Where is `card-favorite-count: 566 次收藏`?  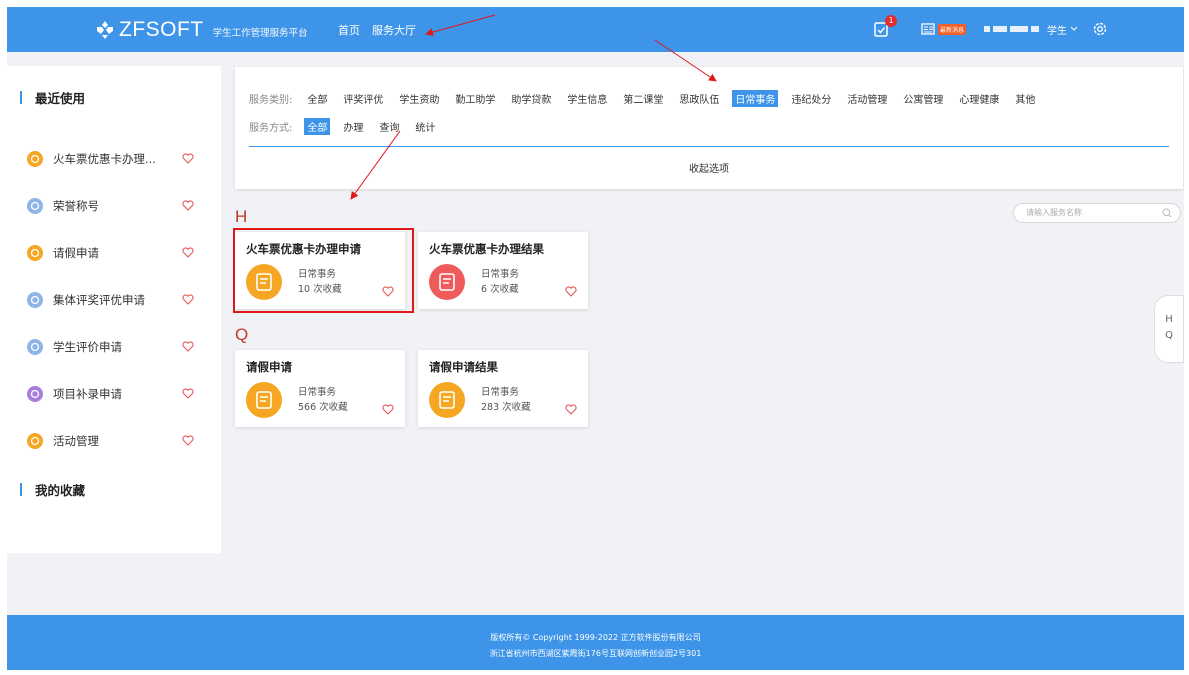 card-favorite-count: 566 次收藏 is located at coordinates (323, 407).